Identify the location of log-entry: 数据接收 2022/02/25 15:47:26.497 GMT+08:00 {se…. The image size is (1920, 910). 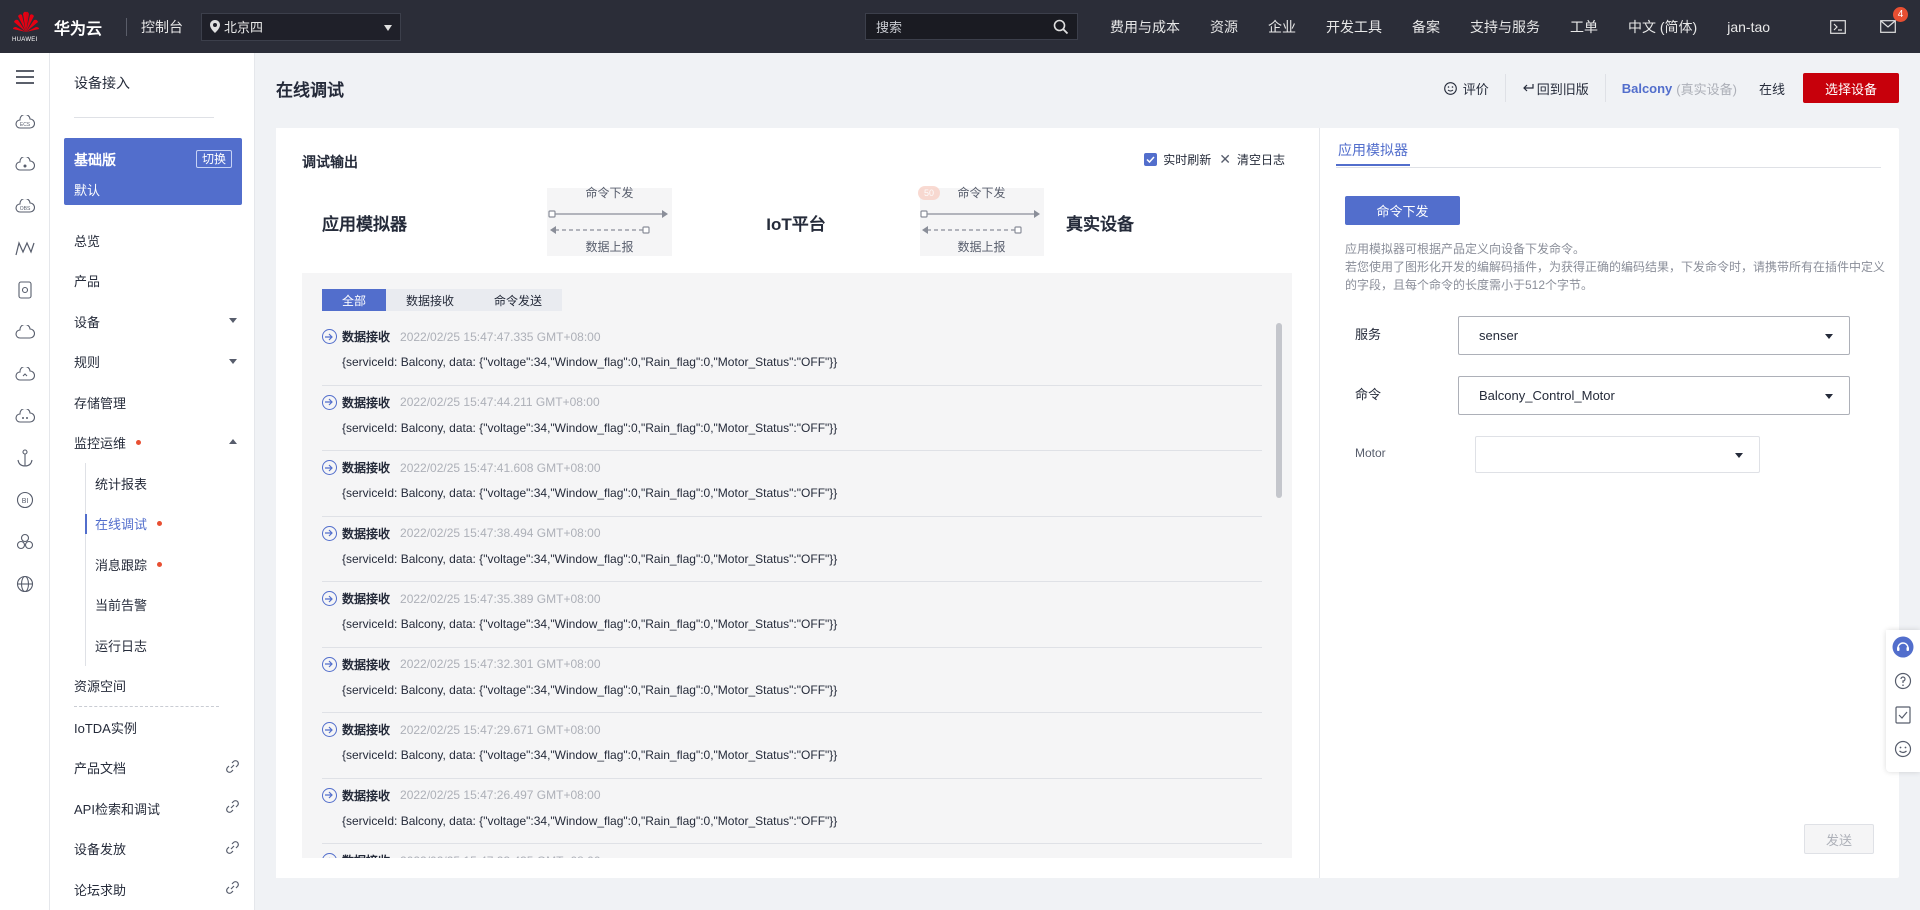
(792, 811).